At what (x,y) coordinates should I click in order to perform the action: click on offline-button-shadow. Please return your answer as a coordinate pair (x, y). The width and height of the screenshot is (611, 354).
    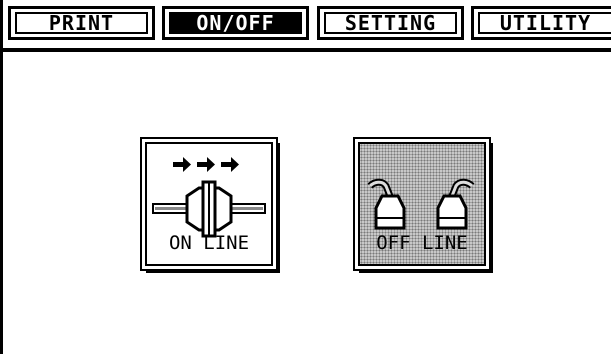
    Looking at the image, I should click on (491, 208).